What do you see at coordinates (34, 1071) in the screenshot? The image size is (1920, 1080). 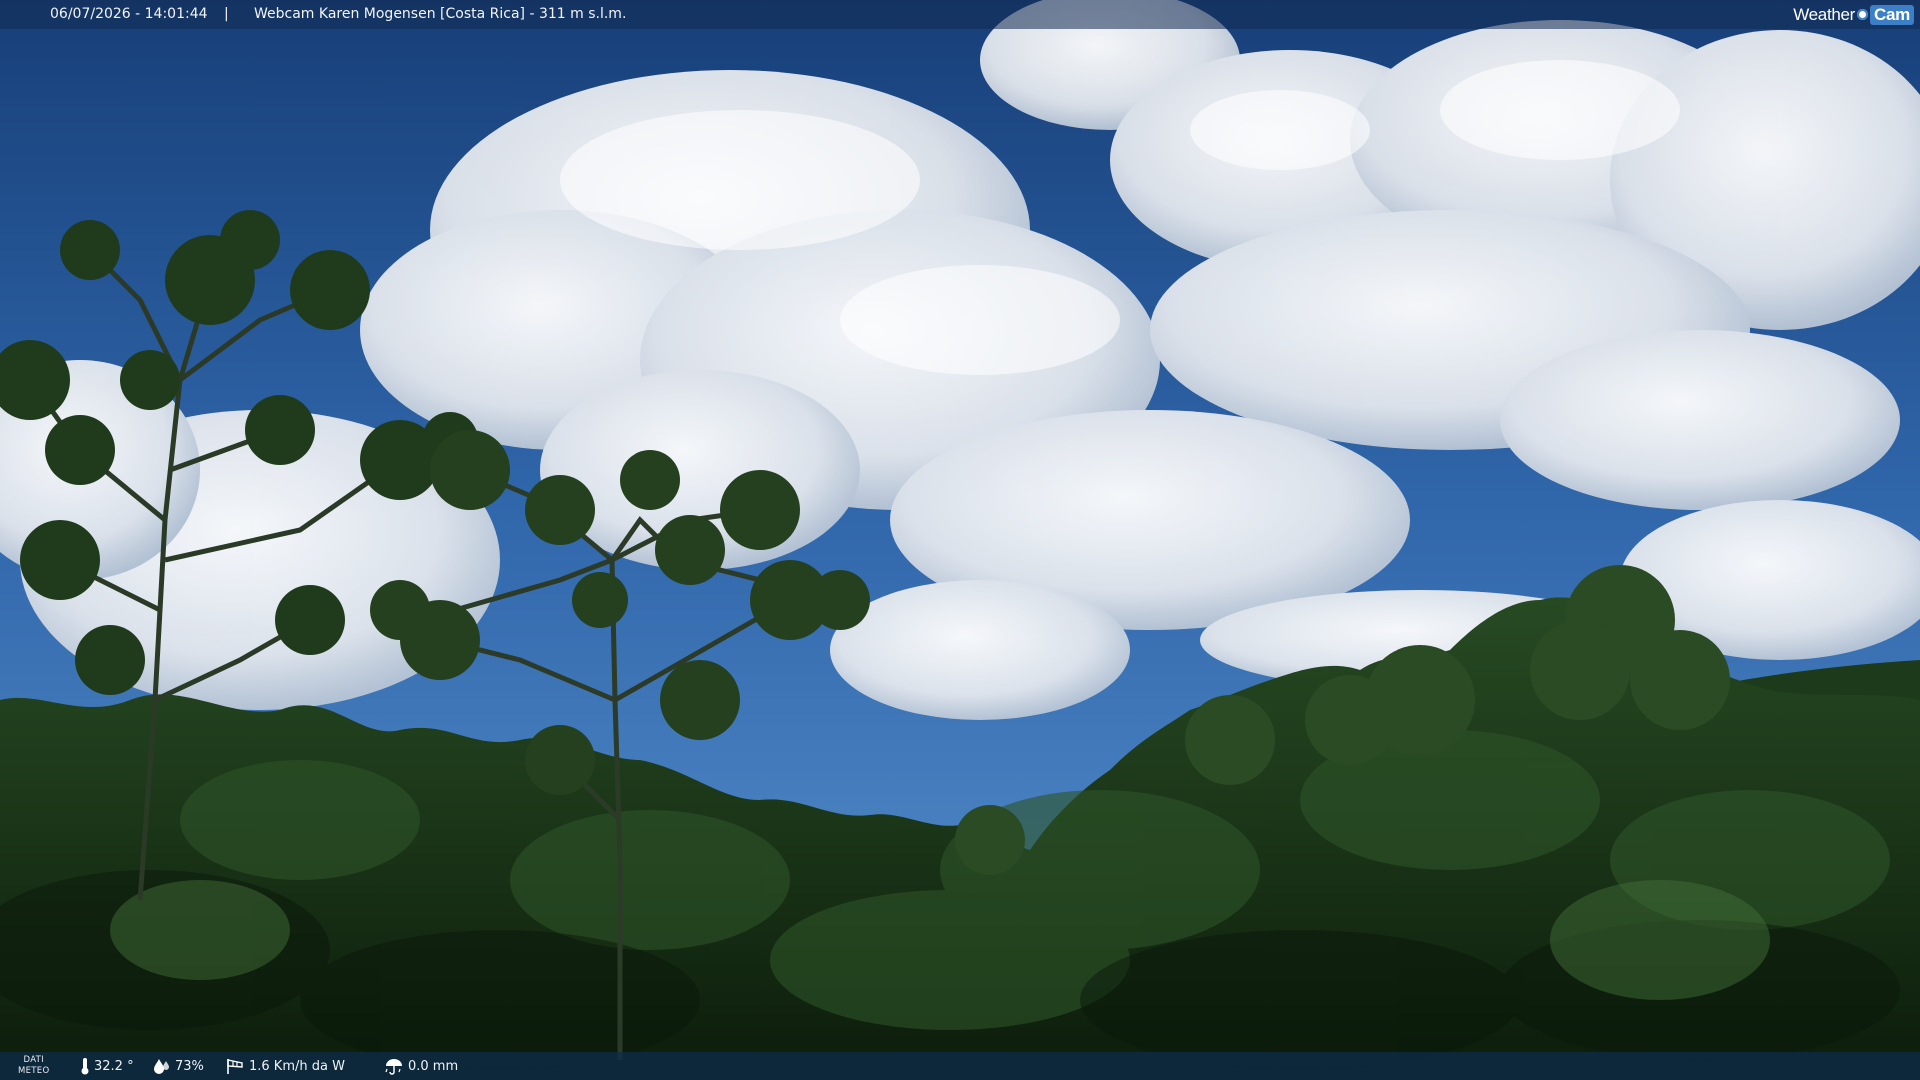 I see `meteo-label-line2: METEO` at bounding box center [34, 1071].